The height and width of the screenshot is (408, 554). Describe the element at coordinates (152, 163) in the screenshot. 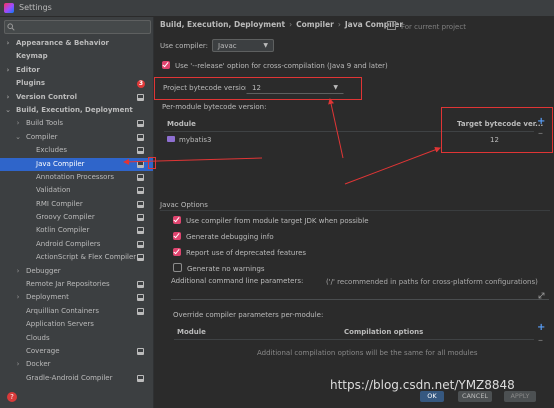

I see `annotation-box-project-icon` at that location.